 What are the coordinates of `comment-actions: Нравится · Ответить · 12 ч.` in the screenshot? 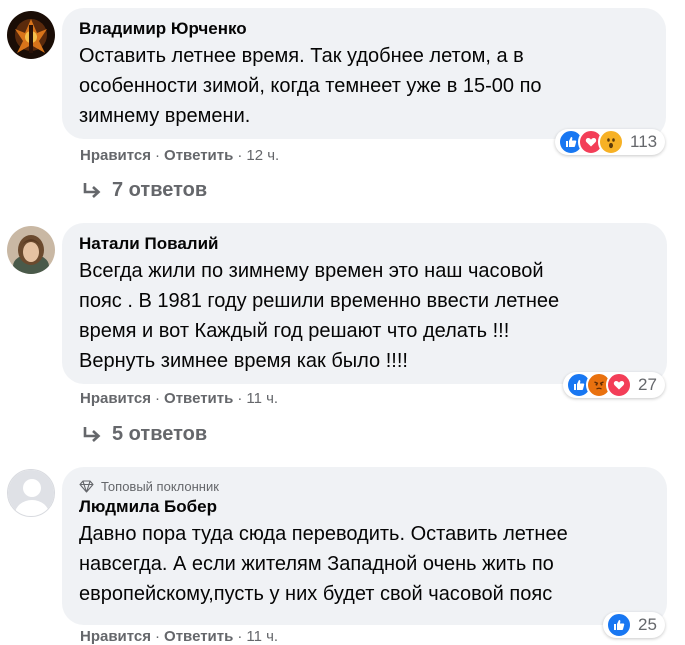 It's located at (179, 155).